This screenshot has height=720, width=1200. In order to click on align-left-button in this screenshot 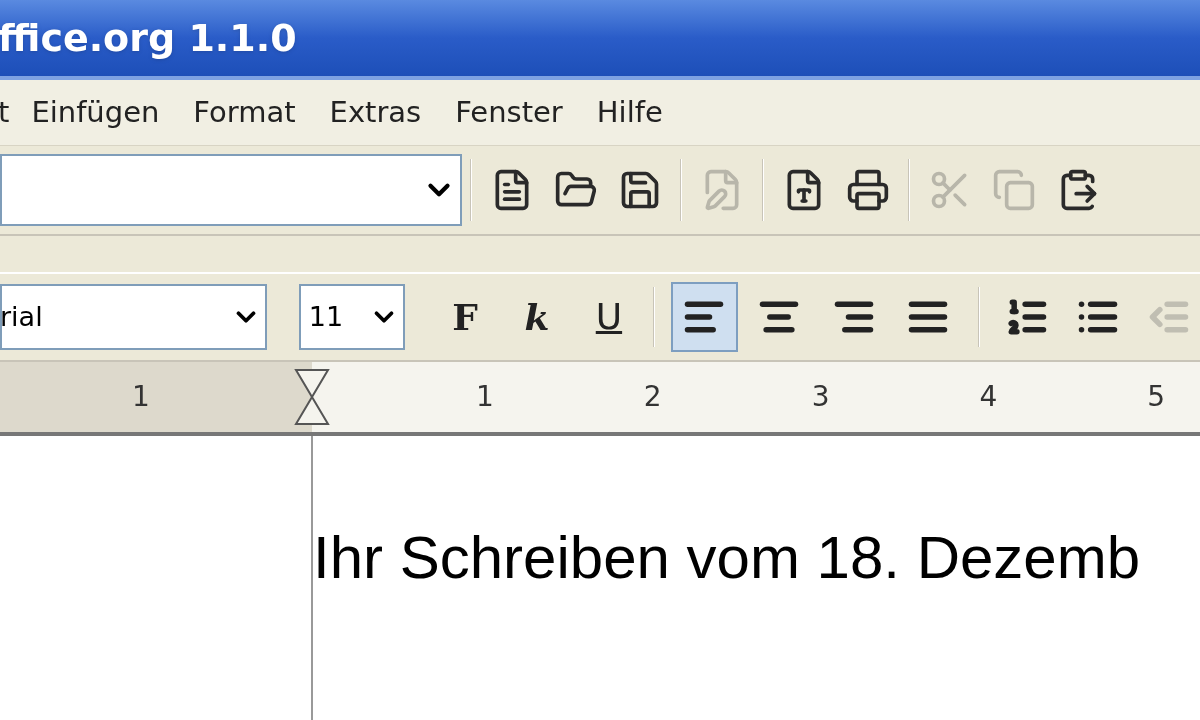, I will do `click(704, 317)`.